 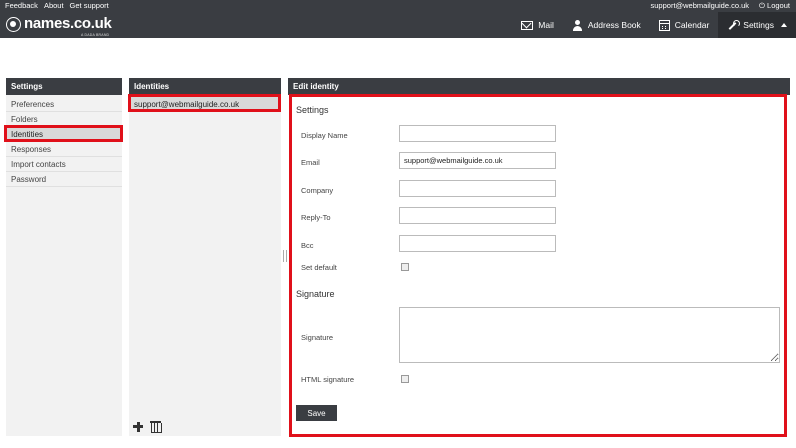 What do you see at coordinates (64, 179) in the screenshot?
I see `settings-item-password: Password` at bounding box center [64, 179].